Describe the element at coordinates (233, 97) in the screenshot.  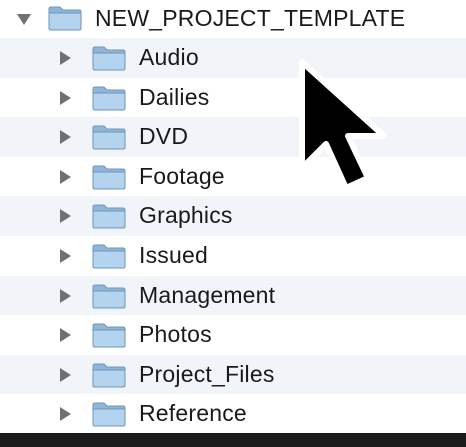
I see `tree-row: Dailies` at that location.